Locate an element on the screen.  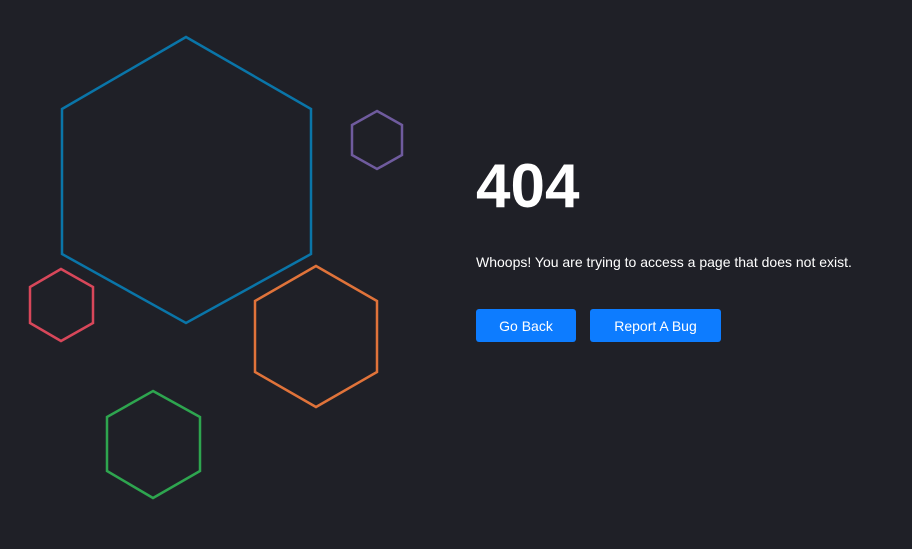
red-hexagon is located at coordinates (61, 305).